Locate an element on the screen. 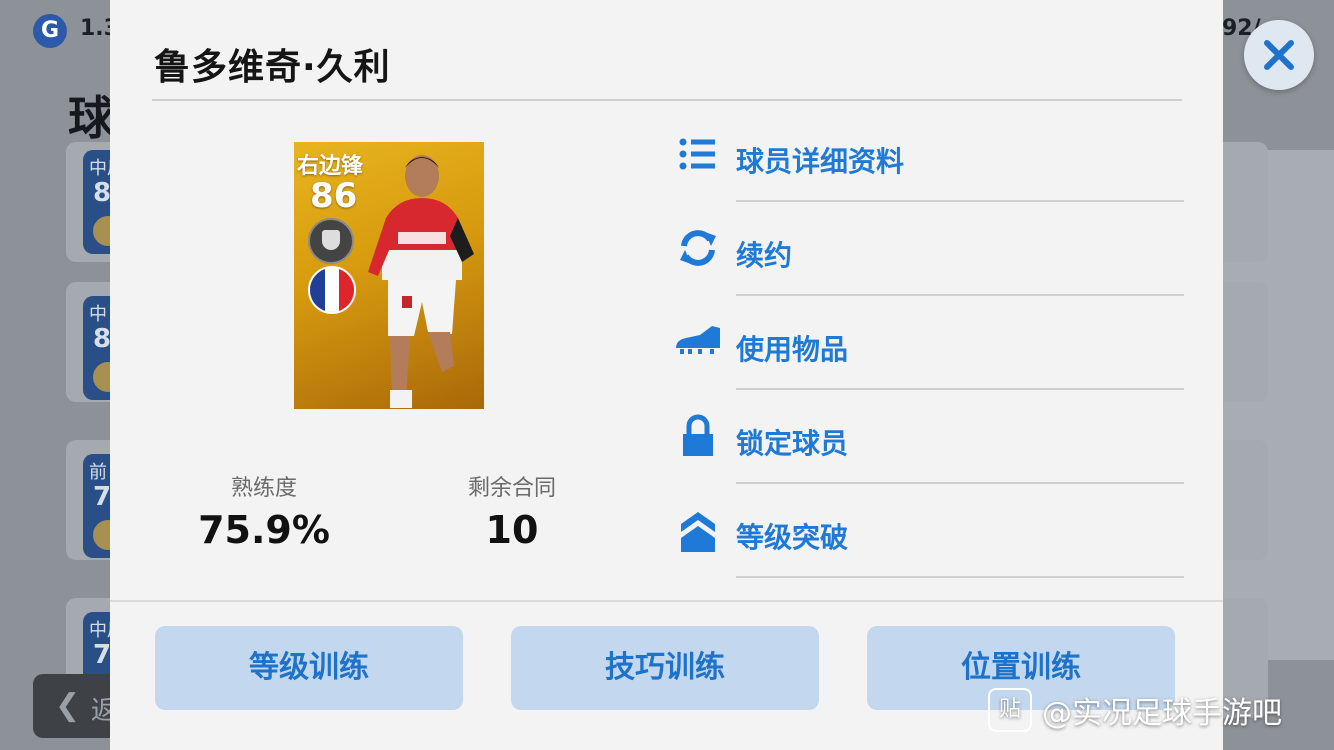 This screenshot has width=1334, height=750. chip-position: 中 is located at coordinates (98, 314).